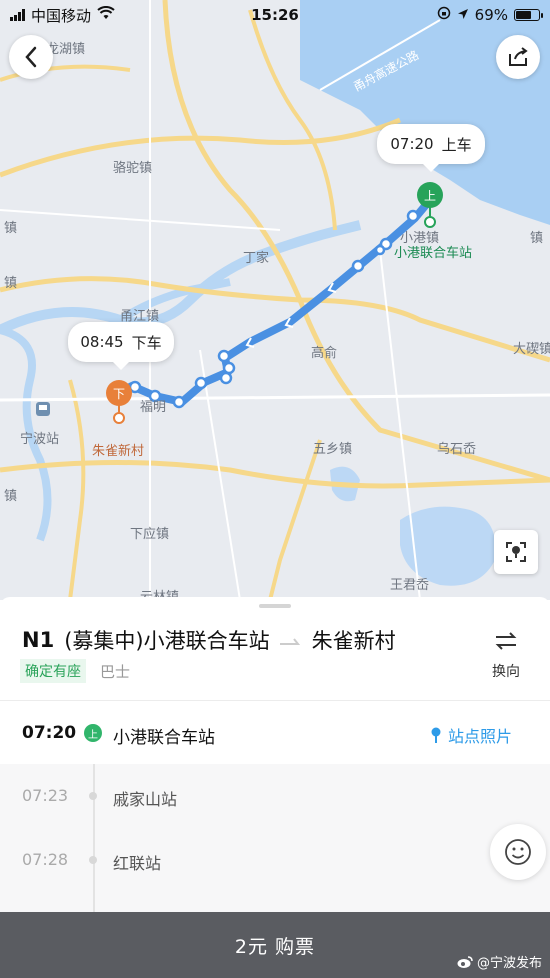 Image resolution: width=550 pixels, height=978 pixels. I want to click on signal-icon, so click(17, 15).